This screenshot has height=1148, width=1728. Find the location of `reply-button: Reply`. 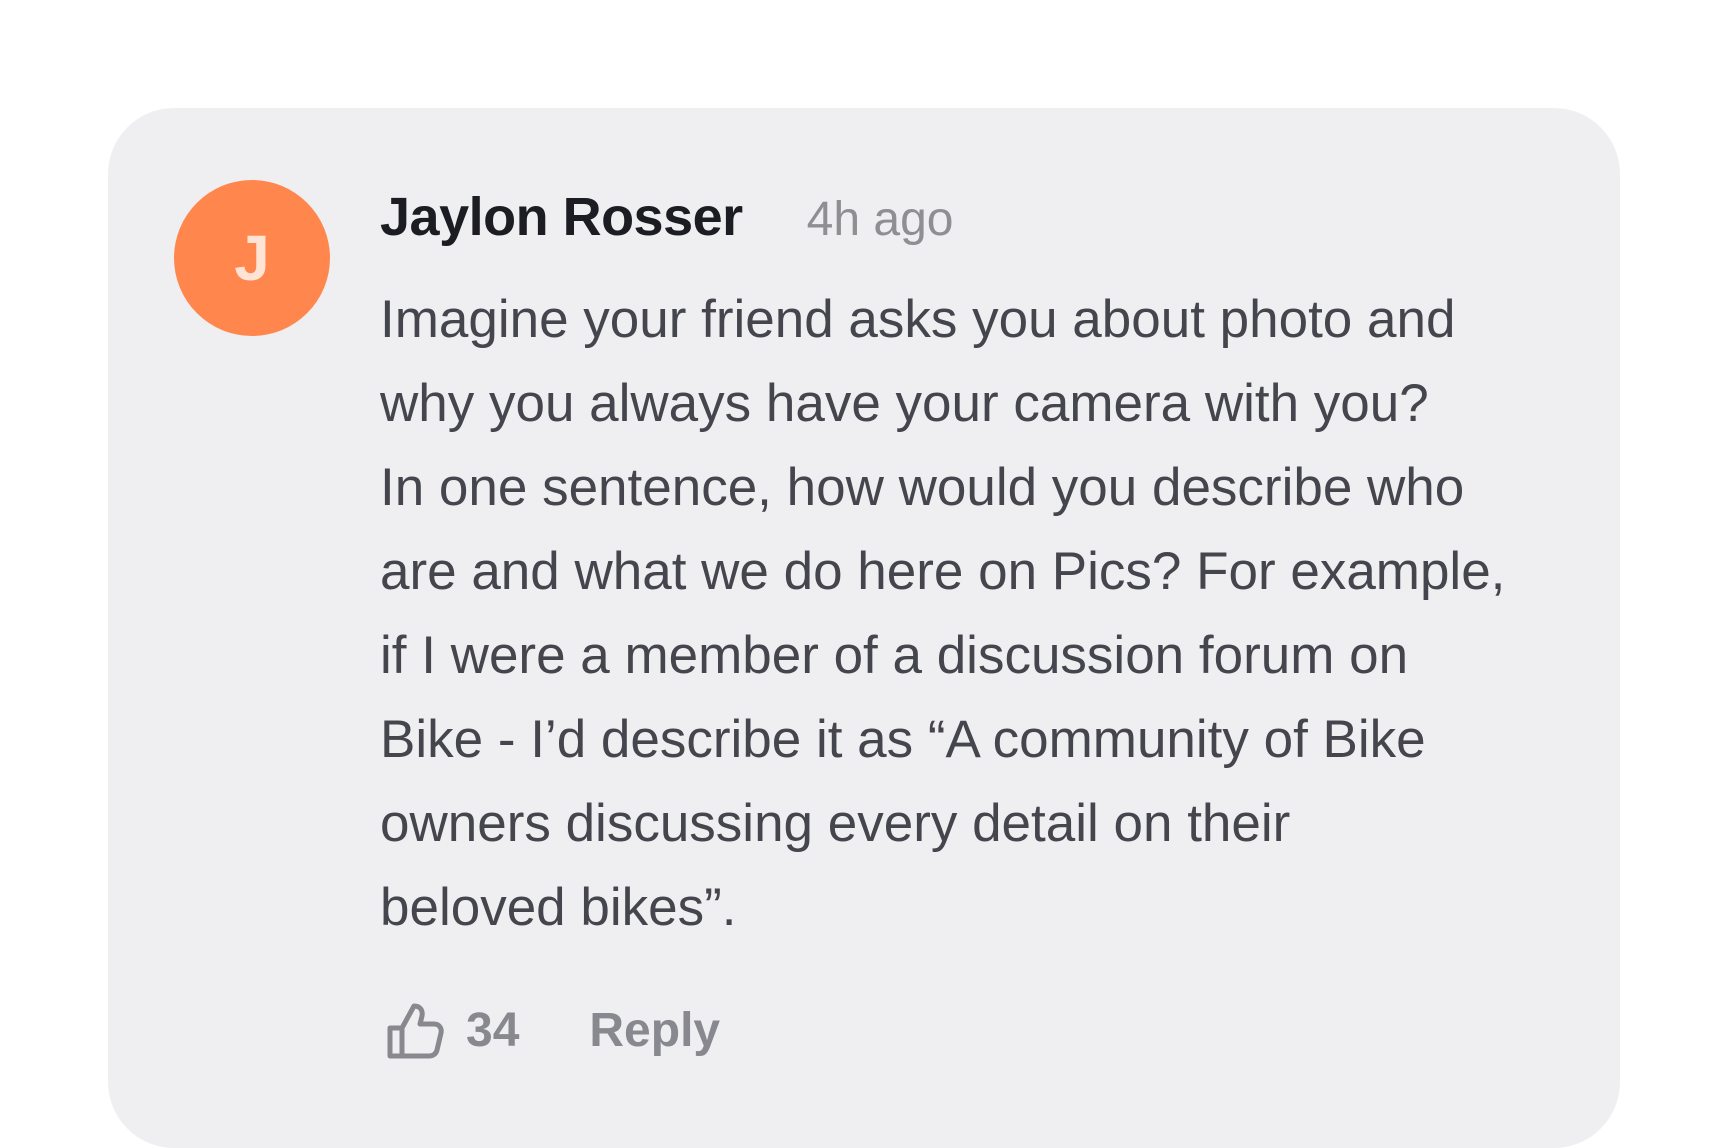

reply-button: Reply is located at coordinates (654, 1030).